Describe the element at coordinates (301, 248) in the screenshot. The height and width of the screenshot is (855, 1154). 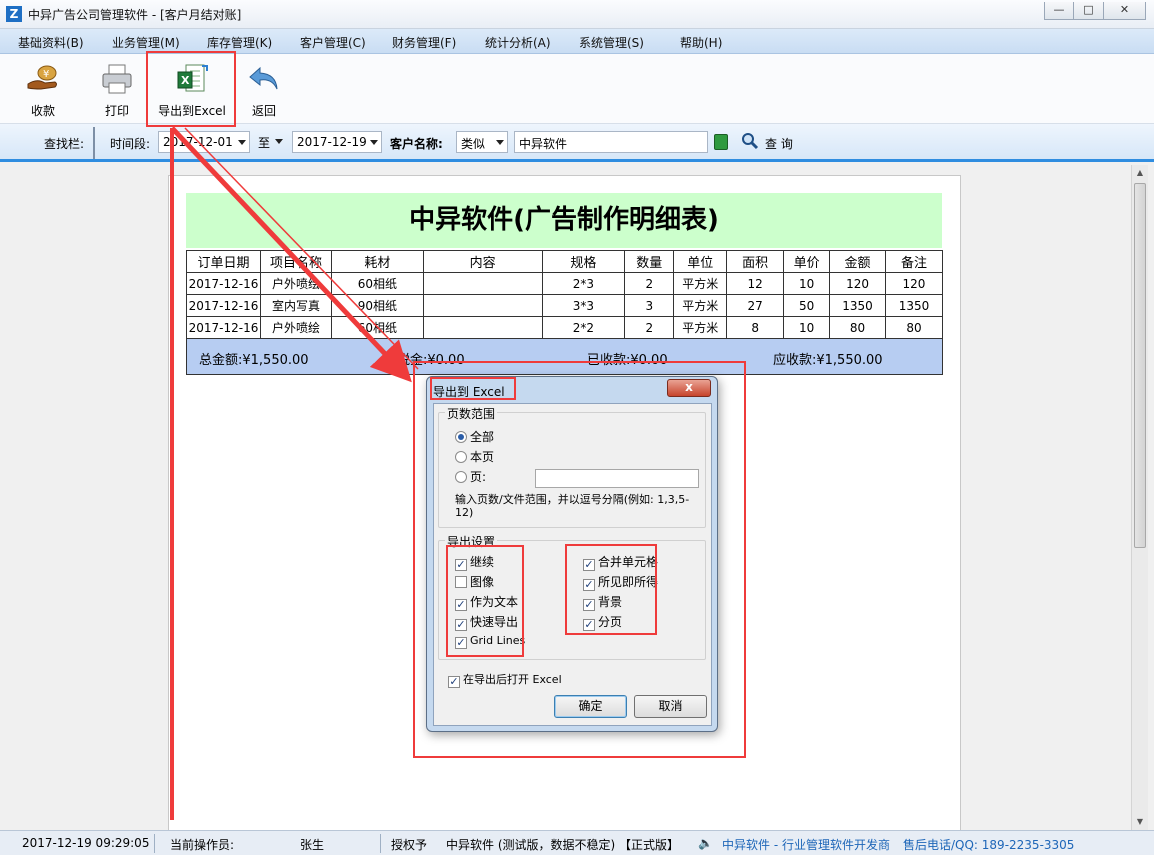
I see `arrow-guide-thin` at that location.